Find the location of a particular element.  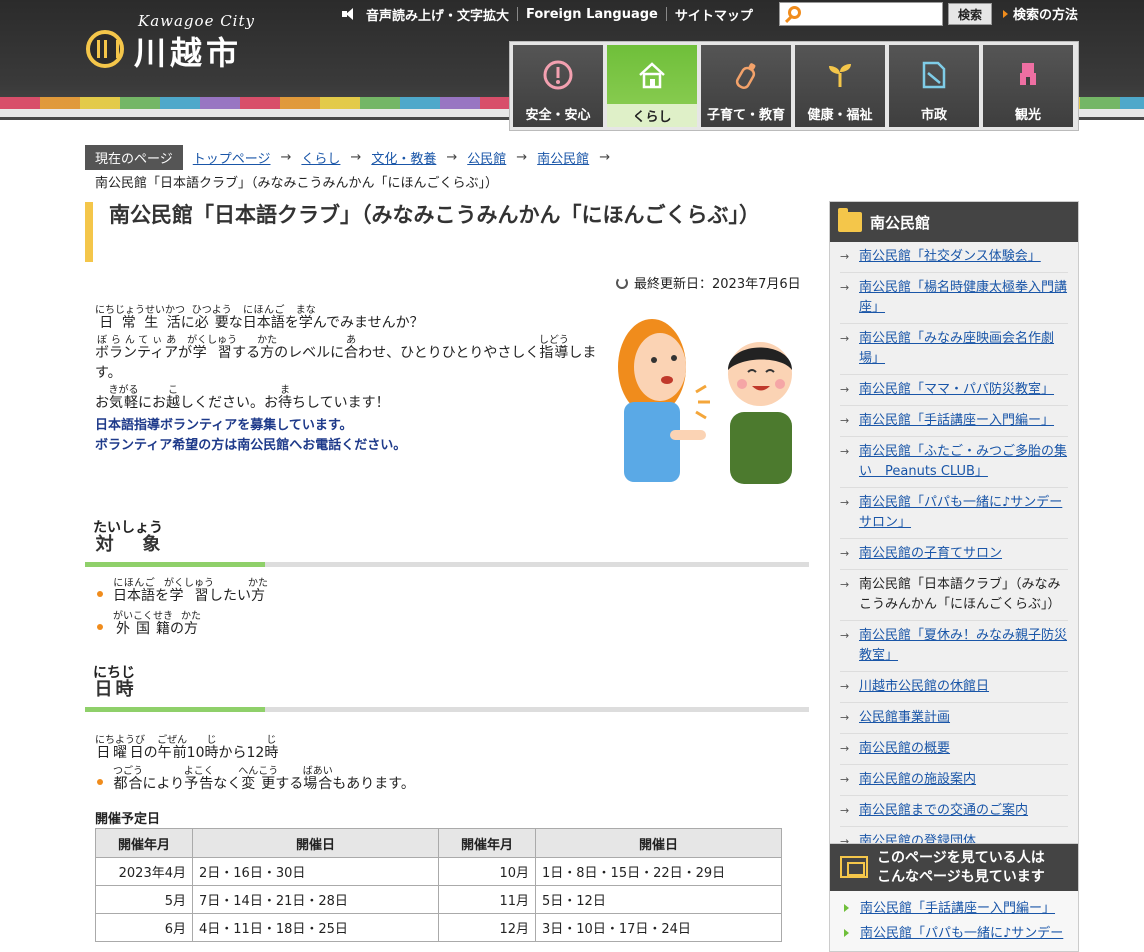

logo-name: 川越市 is located at coordinates (188, 53).